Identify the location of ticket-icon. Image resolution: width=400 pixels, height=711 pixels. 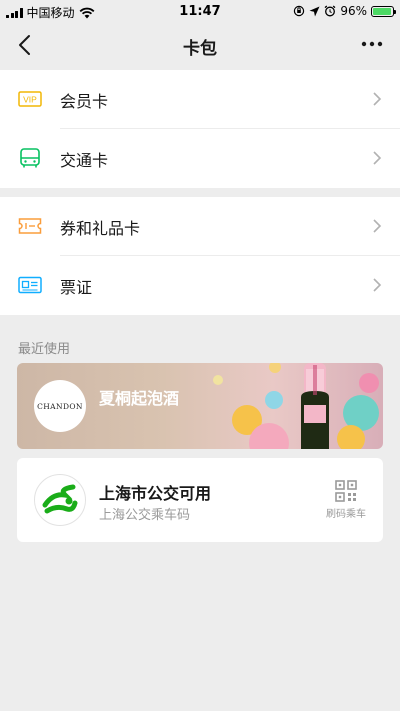
(30, 226).